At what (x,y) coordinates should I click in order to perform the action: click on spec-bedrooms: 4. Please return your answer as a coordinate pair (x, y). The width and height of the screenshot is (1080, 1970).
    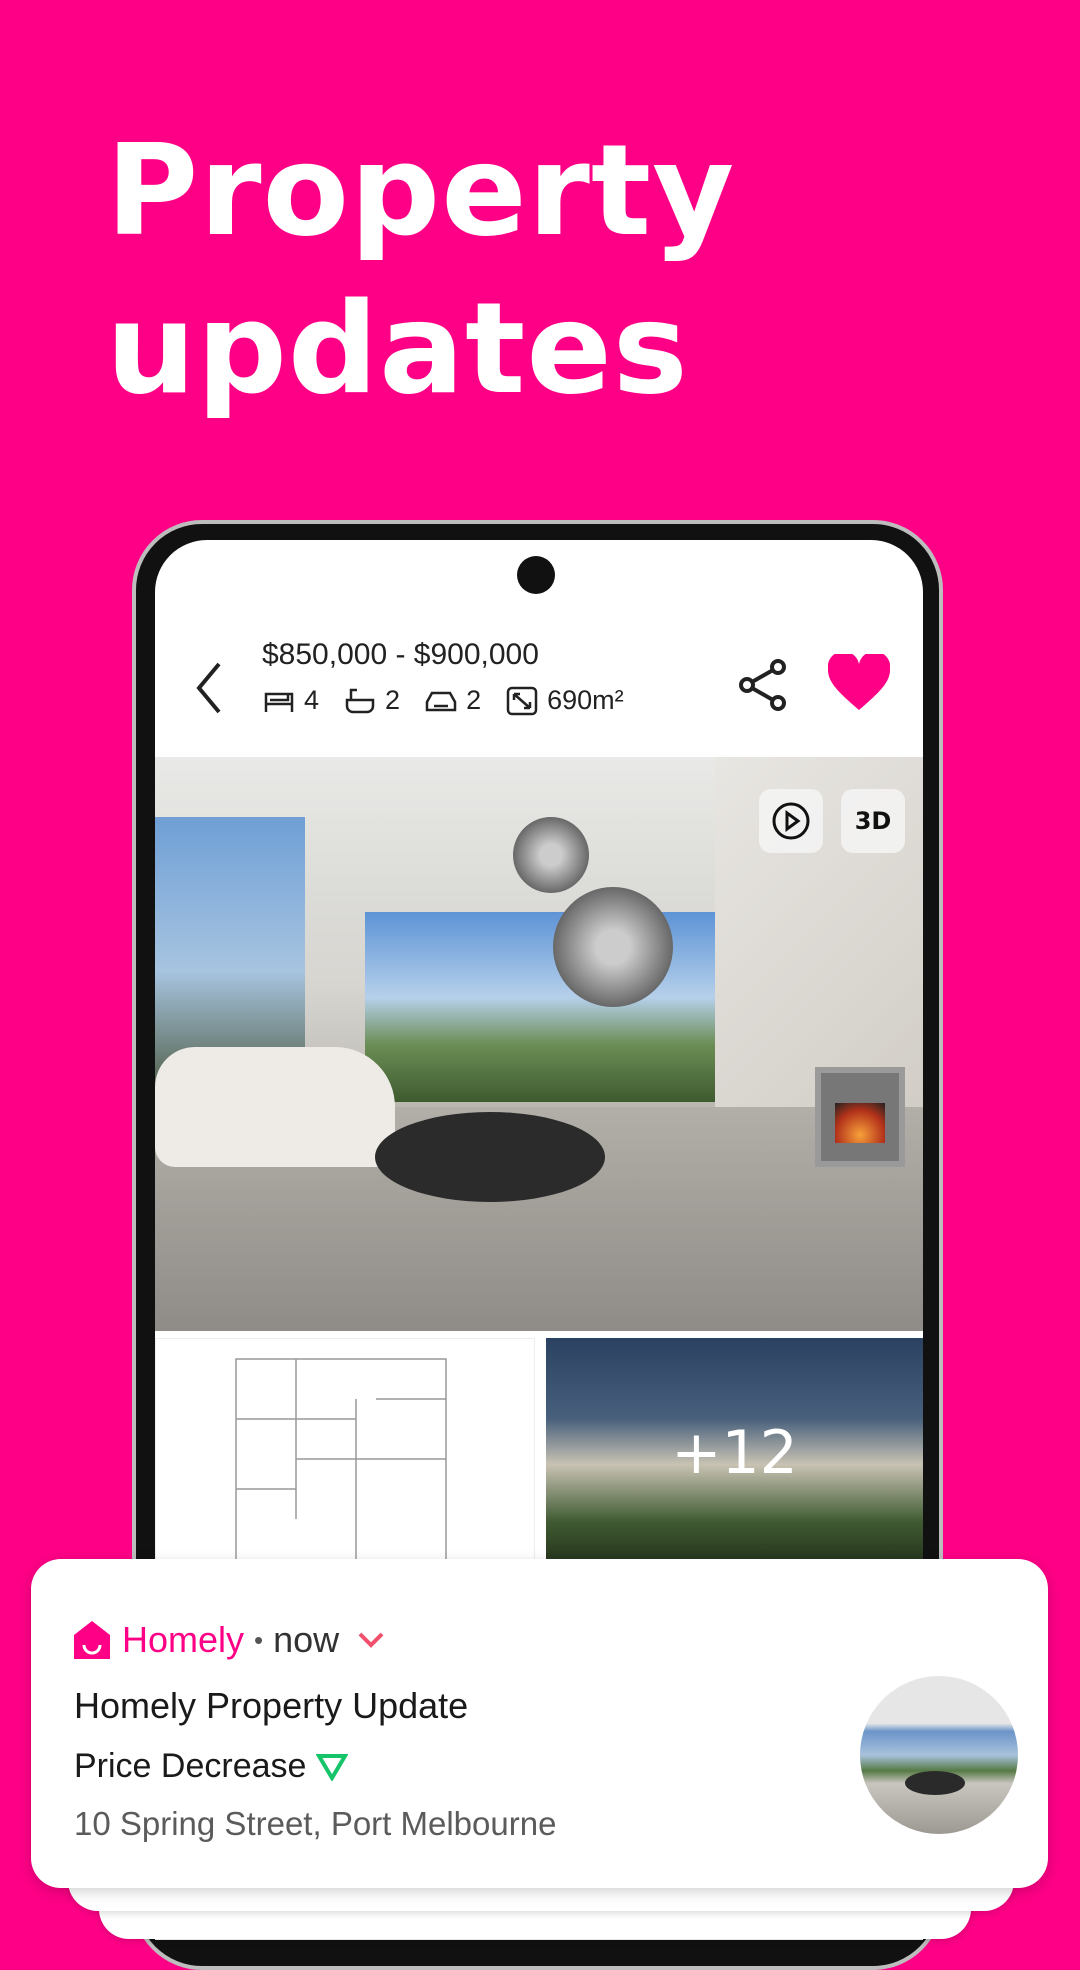
    Looking at the image, I should click on (290, 700).